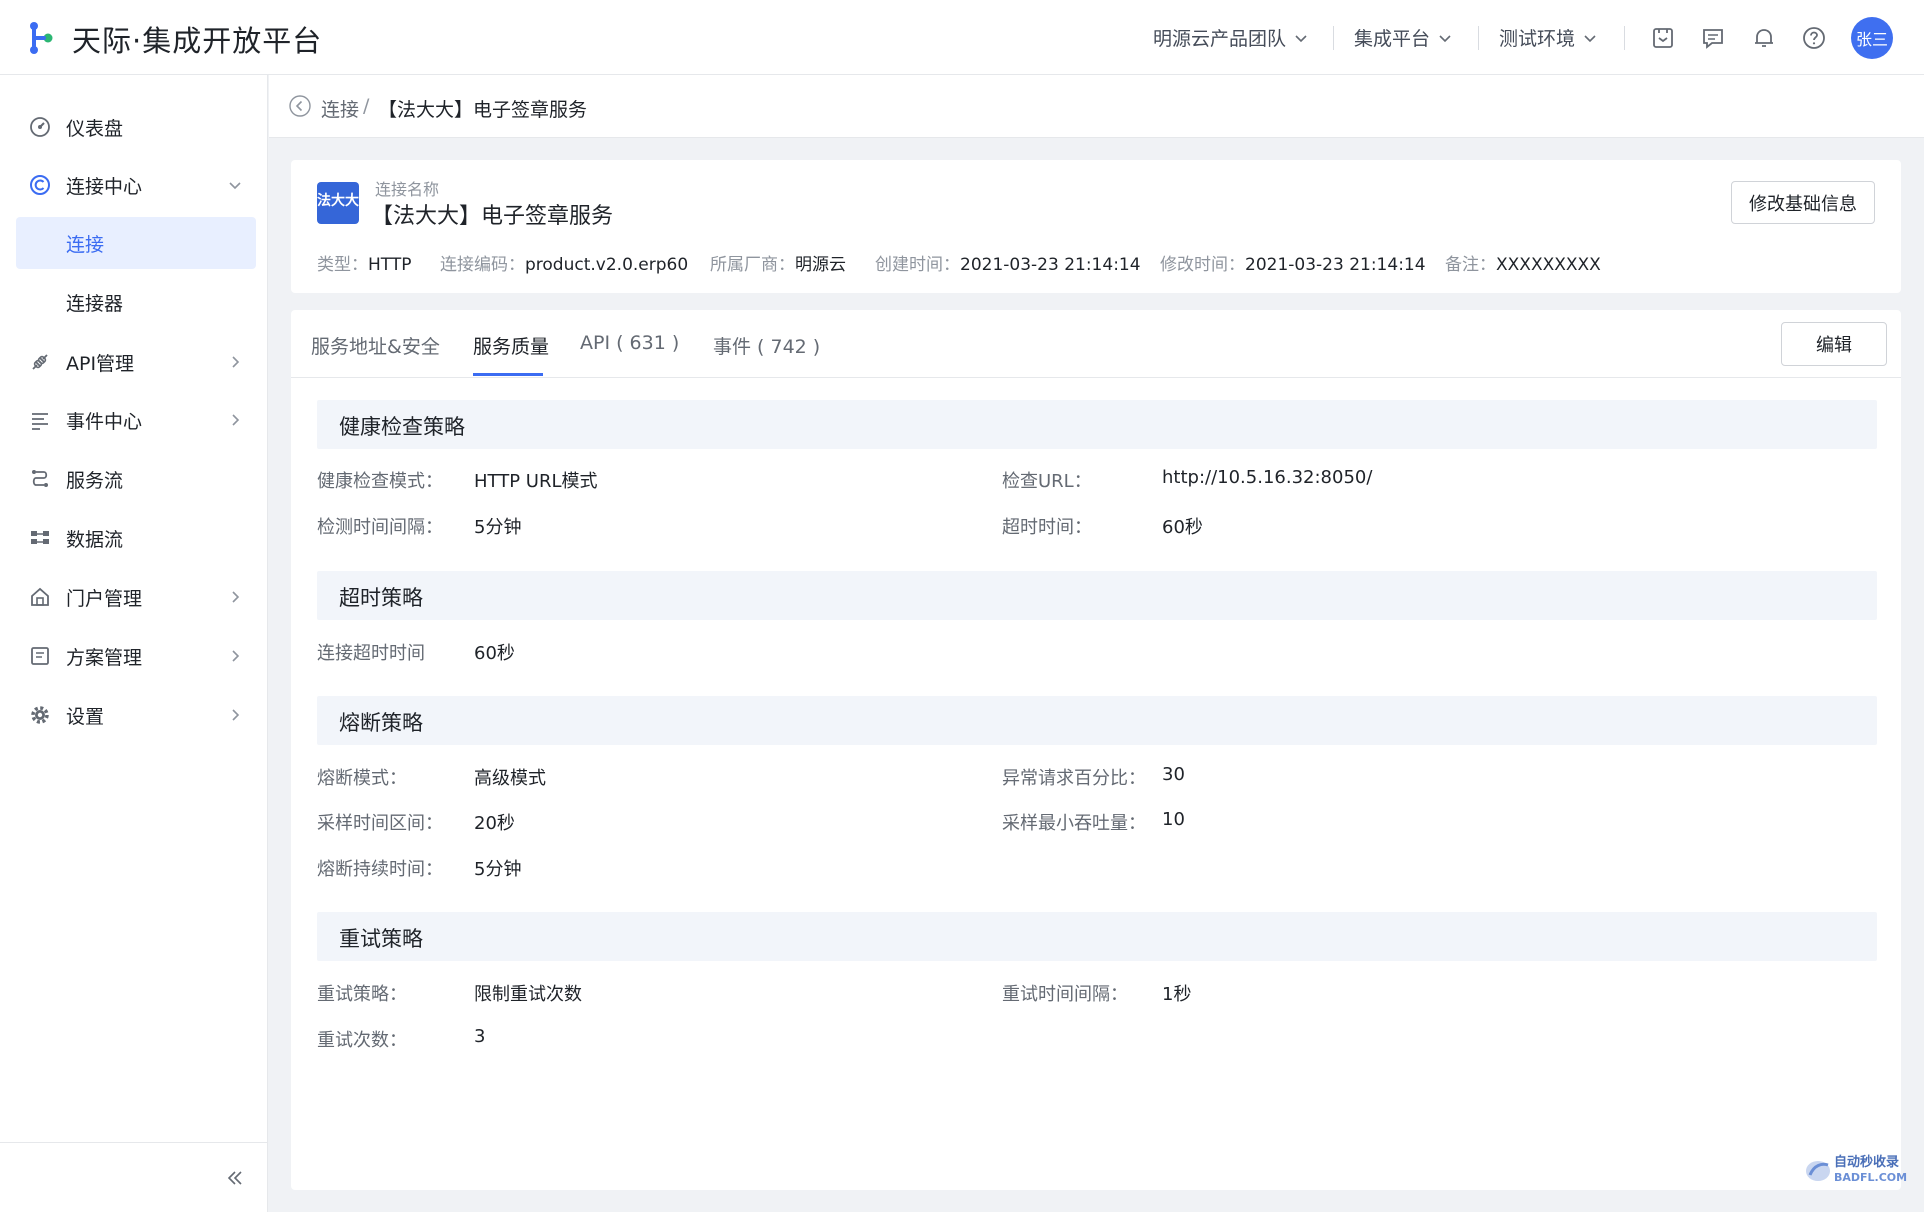 The image size is (1924, 1212). I want to click on environment-dropdown-label: 测试环境, so click(1537, 39).